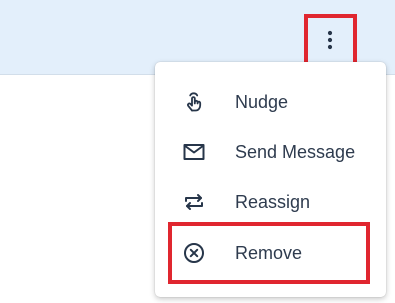 Image resolution: width=395 pixels, height=303 pixels. I want to click on more-vertical-icon, so click(330, 40).